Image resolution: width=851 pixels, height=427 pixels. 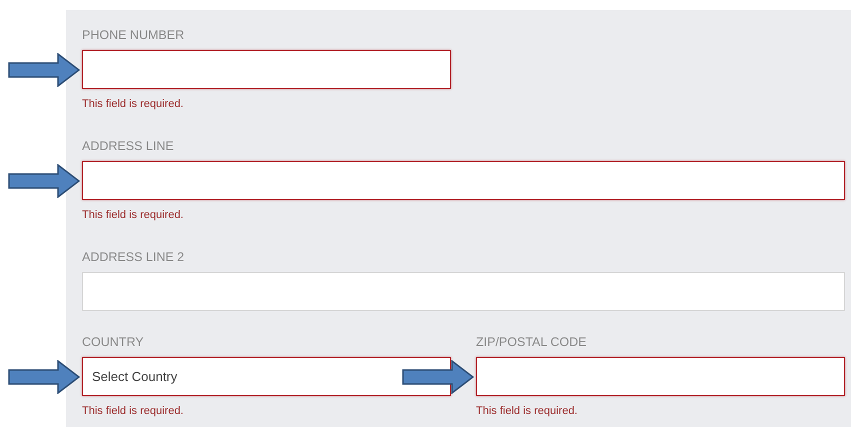 What do you see at coordinates (133, 257) in the screenshot?
I see `field-label: ADDRESS LINE 2` at bounding box center [133, 257].